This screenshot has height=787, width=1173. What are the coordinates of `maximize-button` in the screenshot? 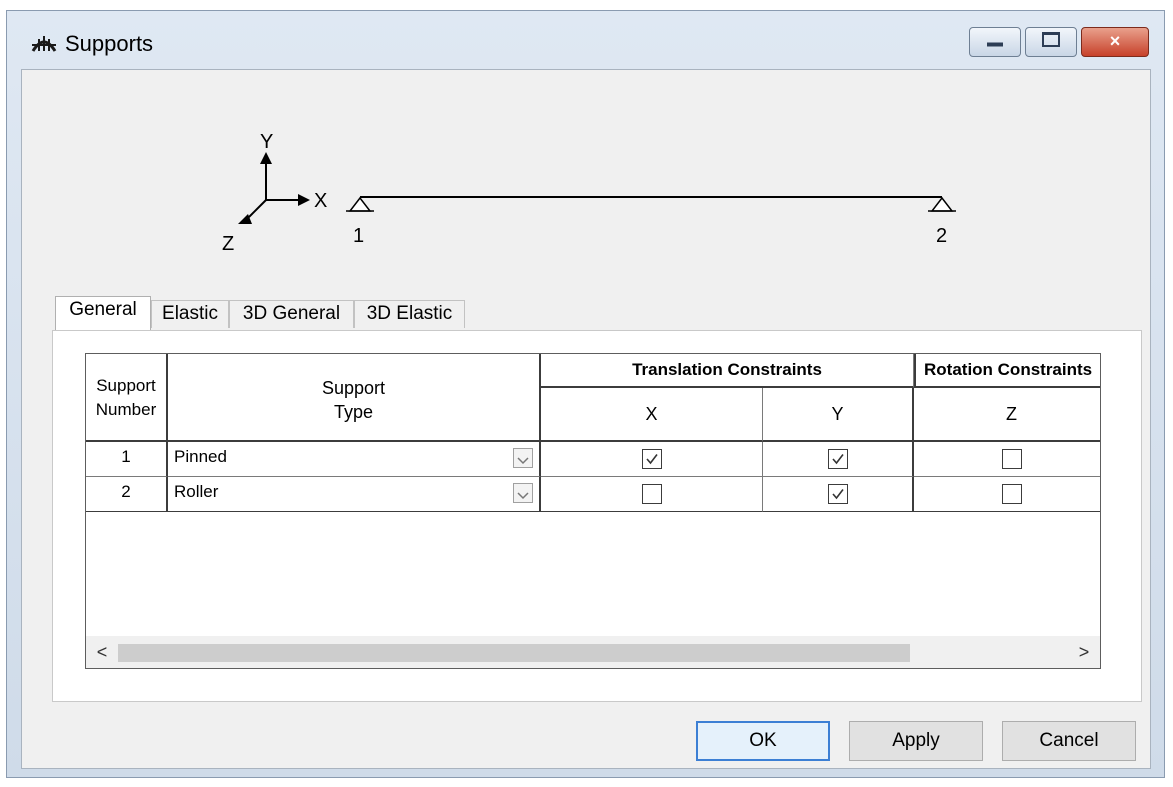 It's located at (1051, 42).